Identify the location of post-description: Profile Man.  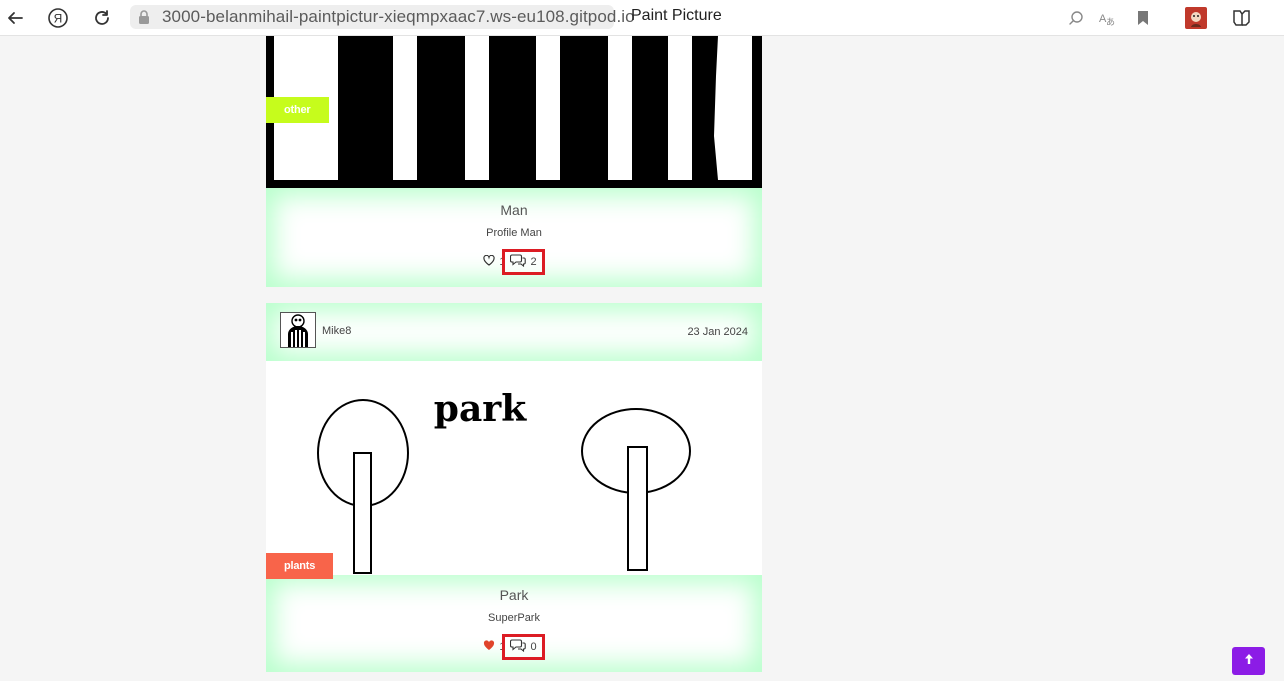
(514, 233).